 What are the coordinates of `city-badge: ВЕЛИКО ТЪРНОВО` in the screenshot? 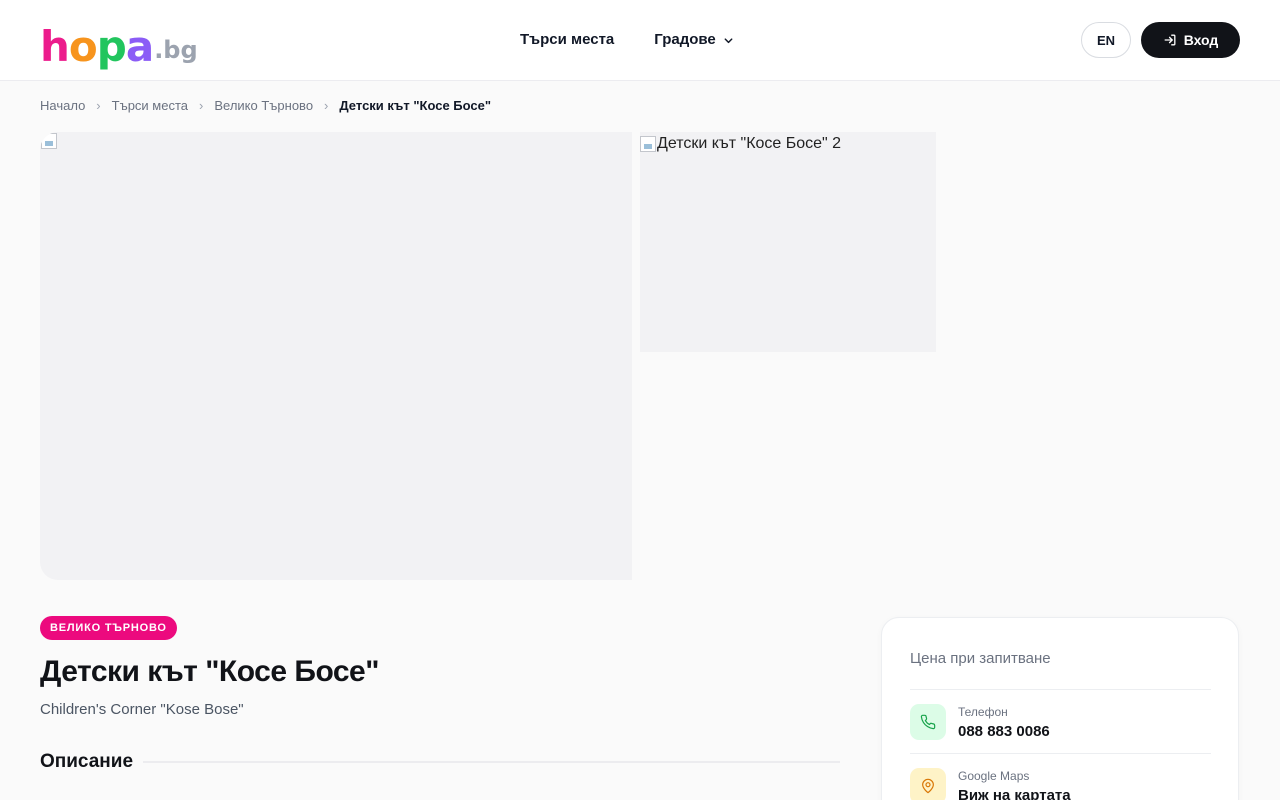 It's located at (108, 628).